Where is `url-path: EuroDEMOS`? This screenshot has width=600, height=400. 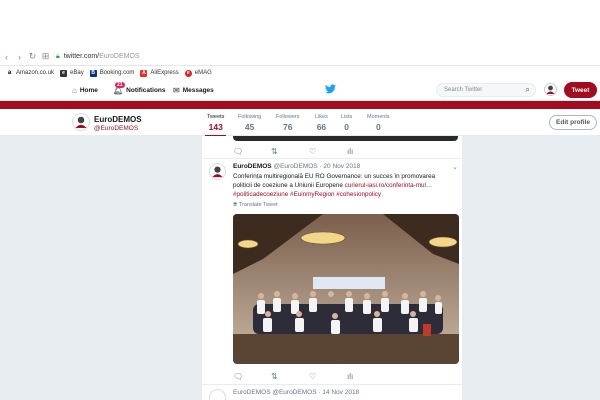 url-path: EuroDEMOS is located at coordinates (119, 56).